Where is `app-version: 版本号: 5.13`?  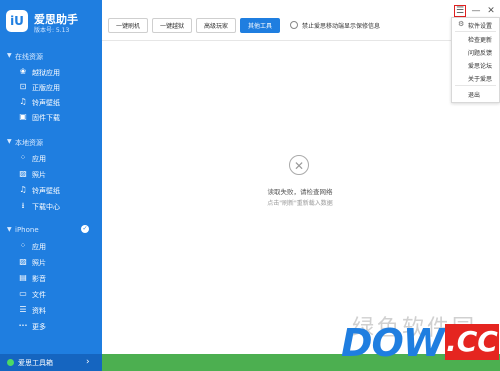
app-version: 版本号: 5.13 is located at coordinates (52, 30).